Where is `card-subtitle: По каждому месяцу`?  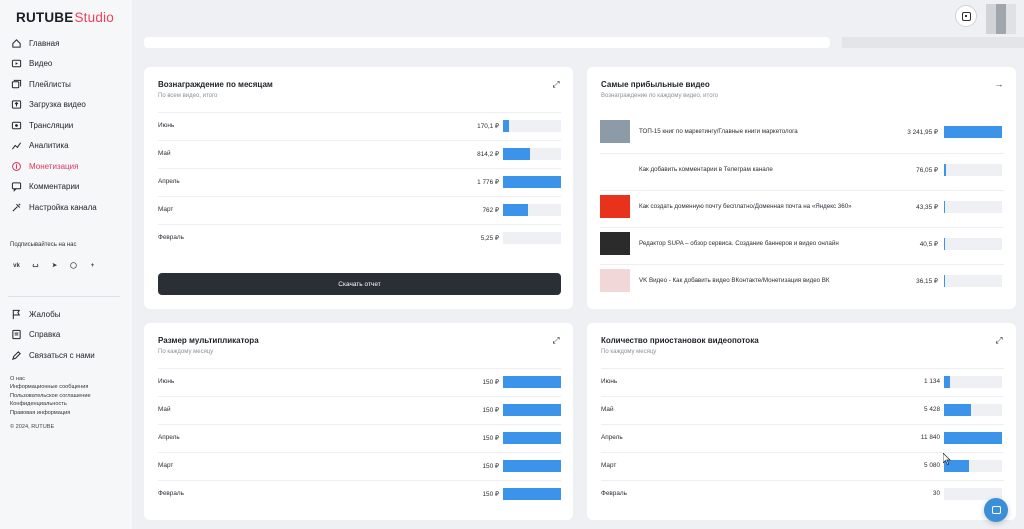 card-subtitle: По каждому месяцу is located at coordinates (186, 352).